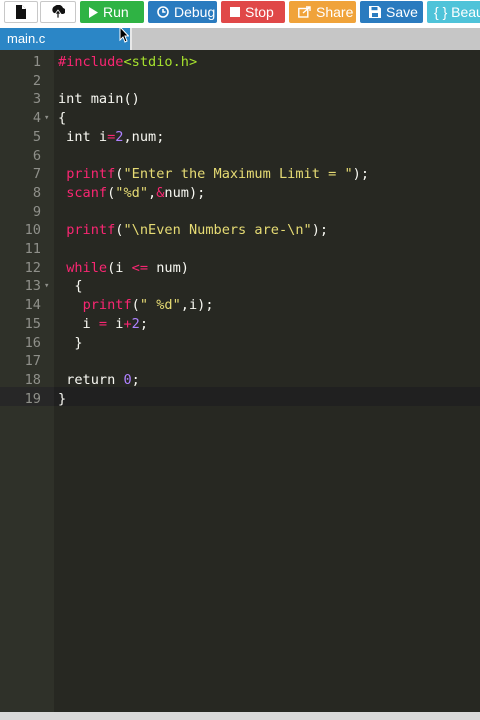 The width and height of the screenshot is (480, 720). I want to click on code-text: scanf("%d",&num);, so click(131, 193).